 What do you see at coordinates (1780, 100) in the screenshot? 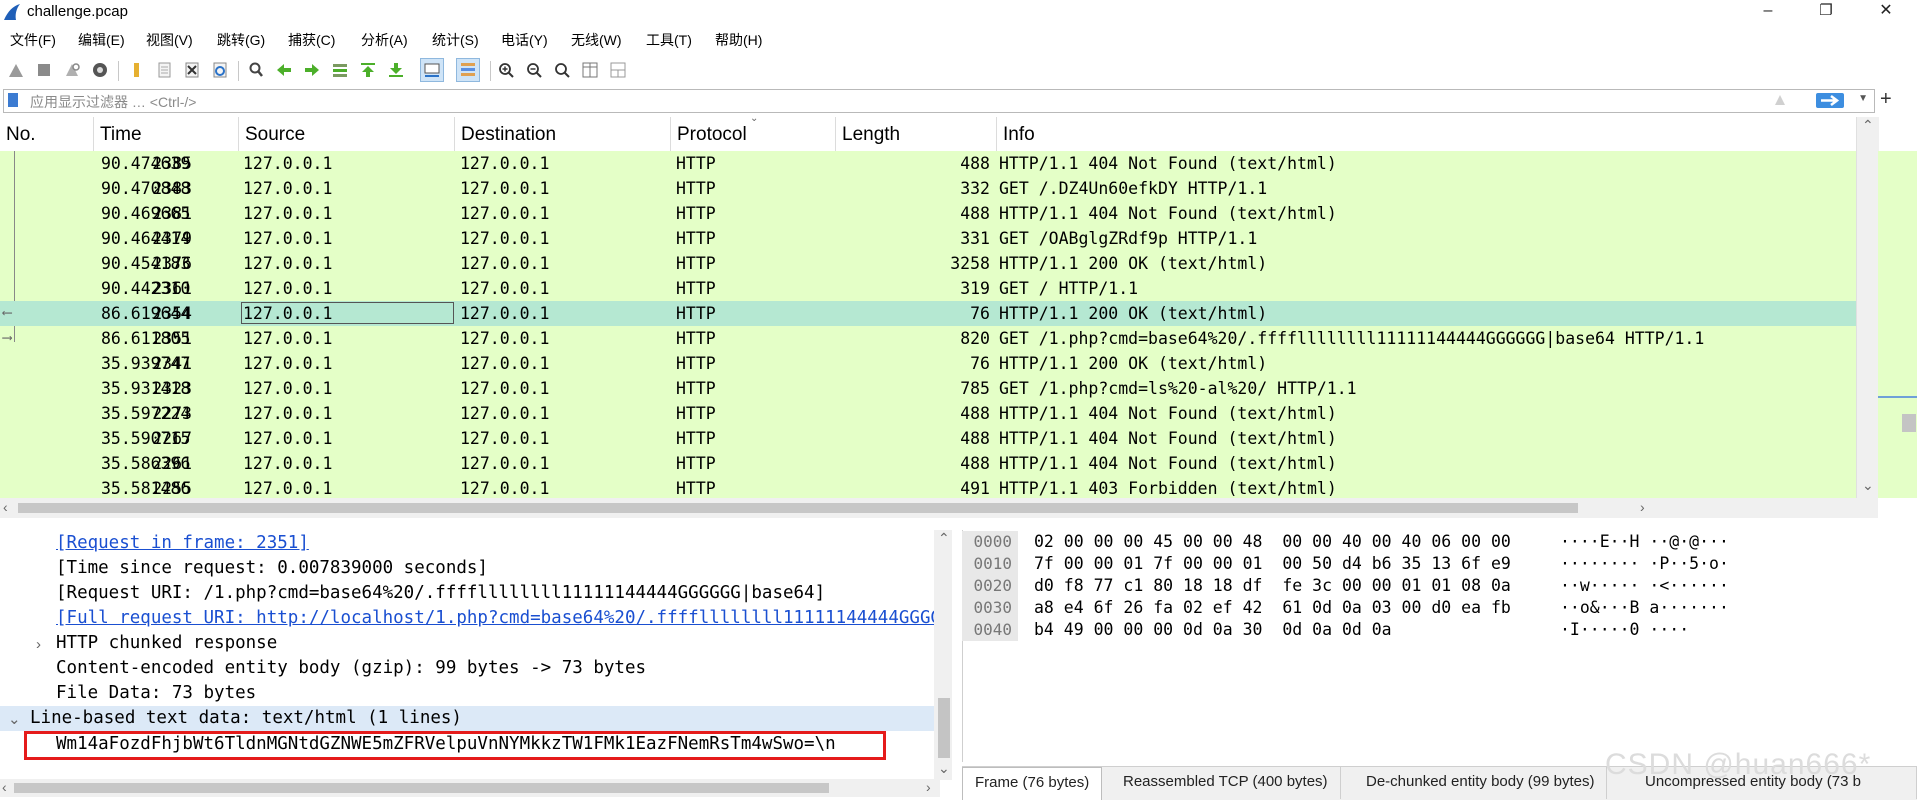
I see `clear-filter-icon` at bounding box center [1780, 100].